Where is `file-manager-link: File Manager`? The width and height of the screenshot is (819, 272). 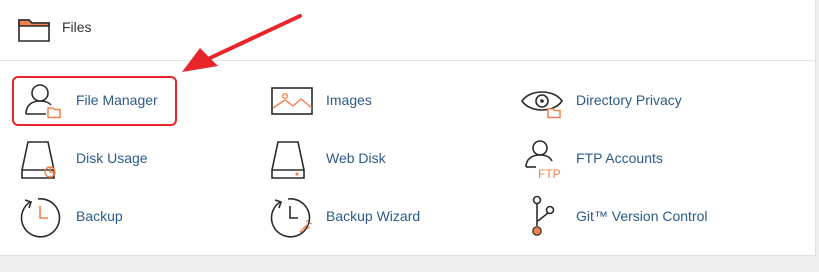 file-manager-link: File Manager is located at coordinates (130, 101).